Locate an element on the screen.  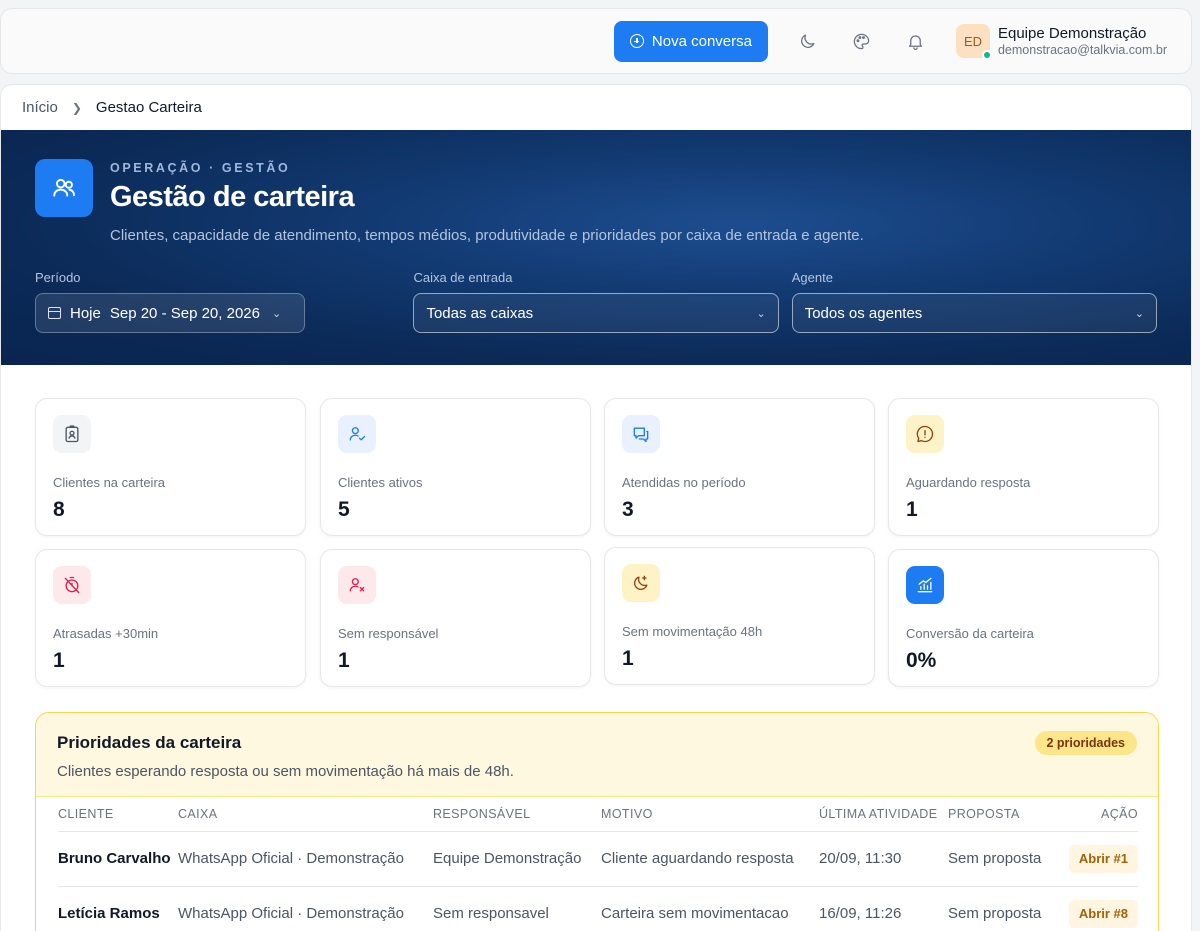
column-header: AÇÃO is located at coordinates (1098, 814).